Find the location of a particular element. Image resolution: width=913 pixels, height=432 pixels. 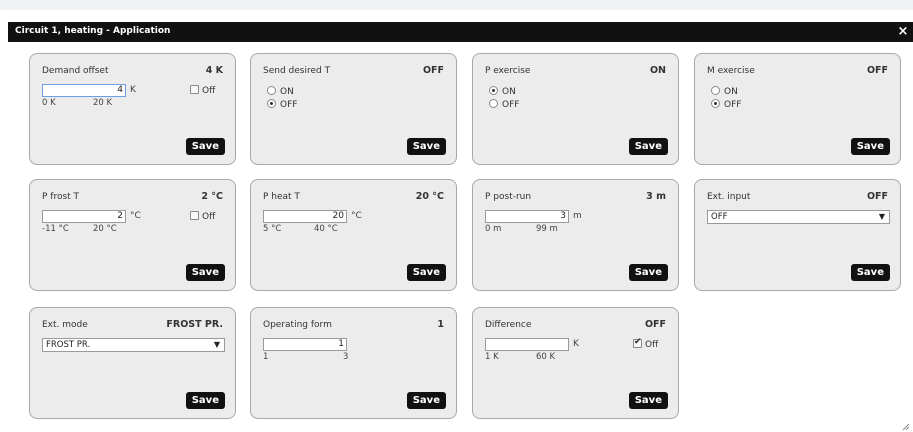

min-label: -11 °C is located at coordinates (55, 229).